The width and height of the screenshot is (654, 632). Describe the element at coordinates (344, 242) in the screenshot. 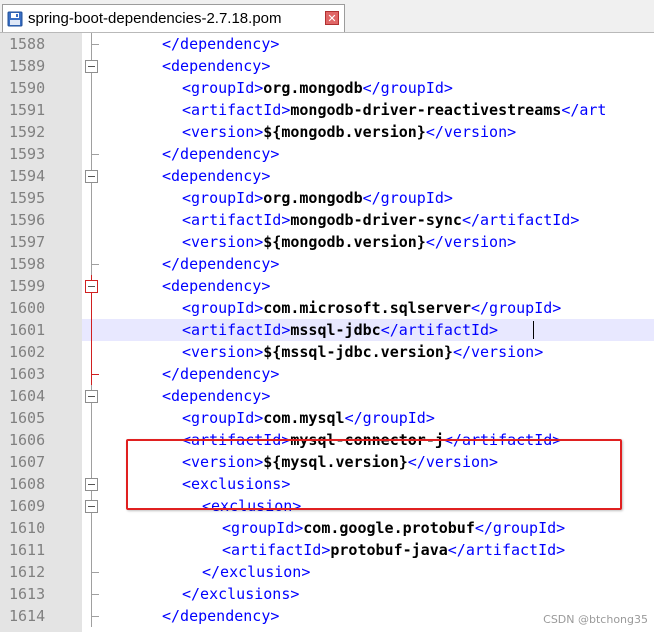

I see `xml-value: ${mongodb.version}` at that location.